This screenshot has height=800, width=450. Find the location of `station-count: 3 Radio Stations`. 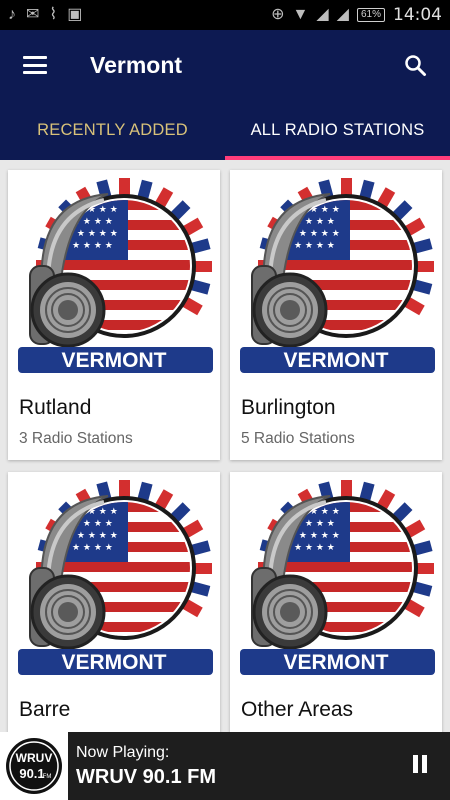

station-count: 3 Radio Stations is located at coordinates (76, 438).